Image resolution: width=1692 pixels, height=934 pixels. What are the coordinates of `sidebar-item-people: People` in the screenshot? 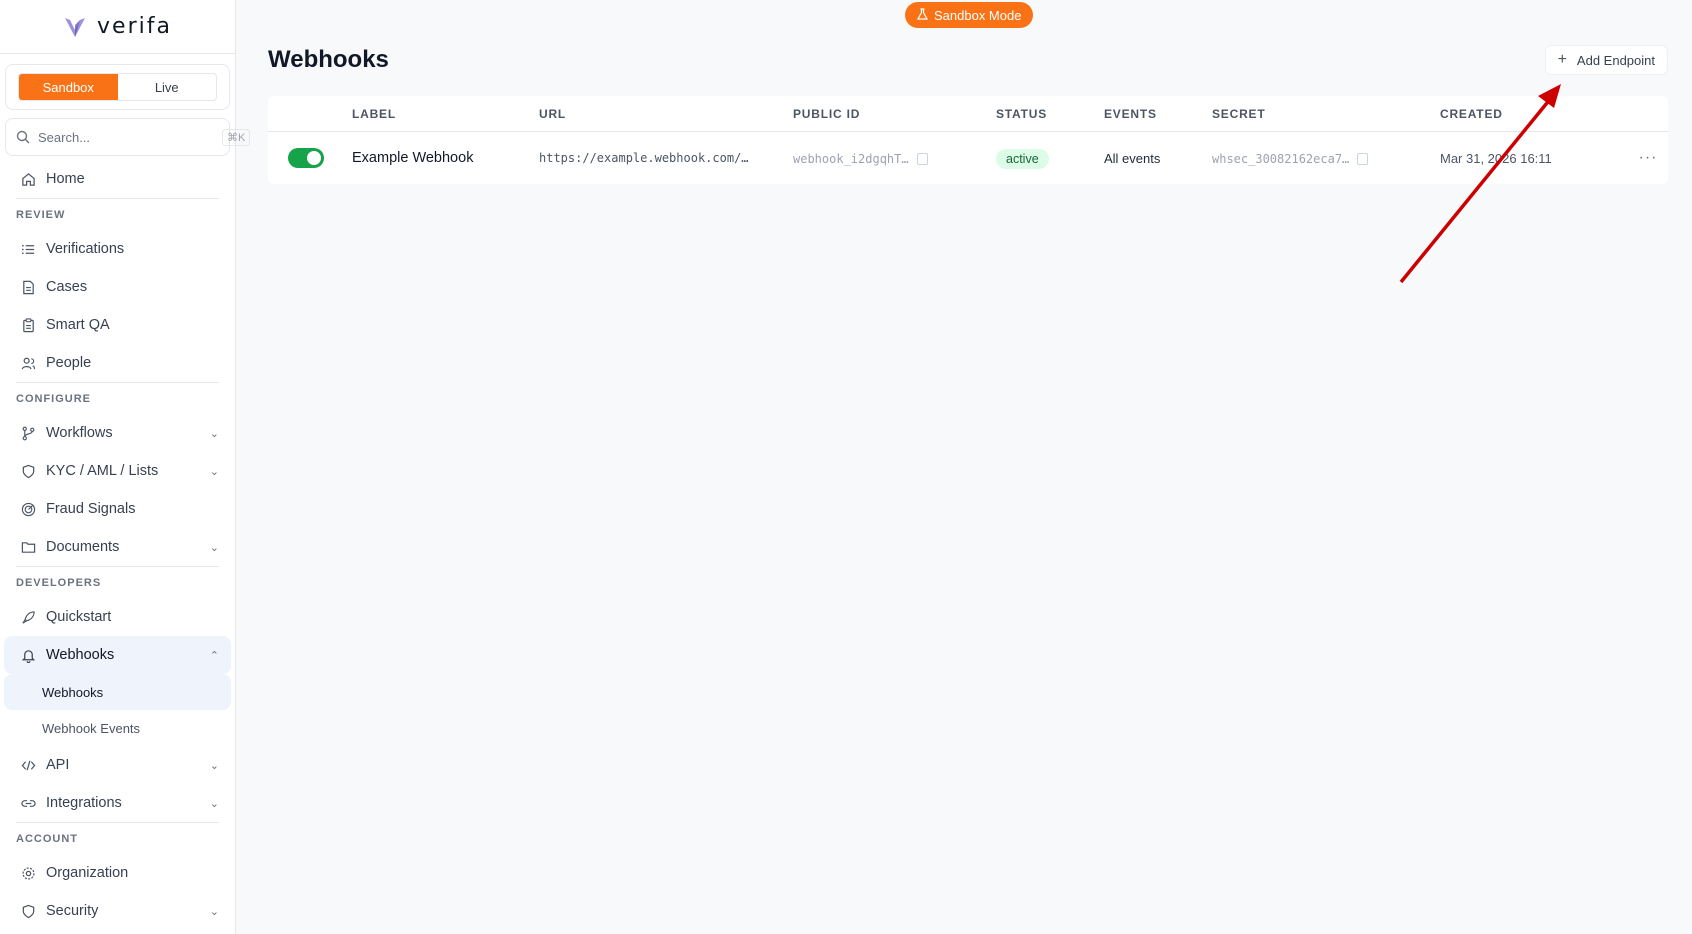 It's located at (117, 363).